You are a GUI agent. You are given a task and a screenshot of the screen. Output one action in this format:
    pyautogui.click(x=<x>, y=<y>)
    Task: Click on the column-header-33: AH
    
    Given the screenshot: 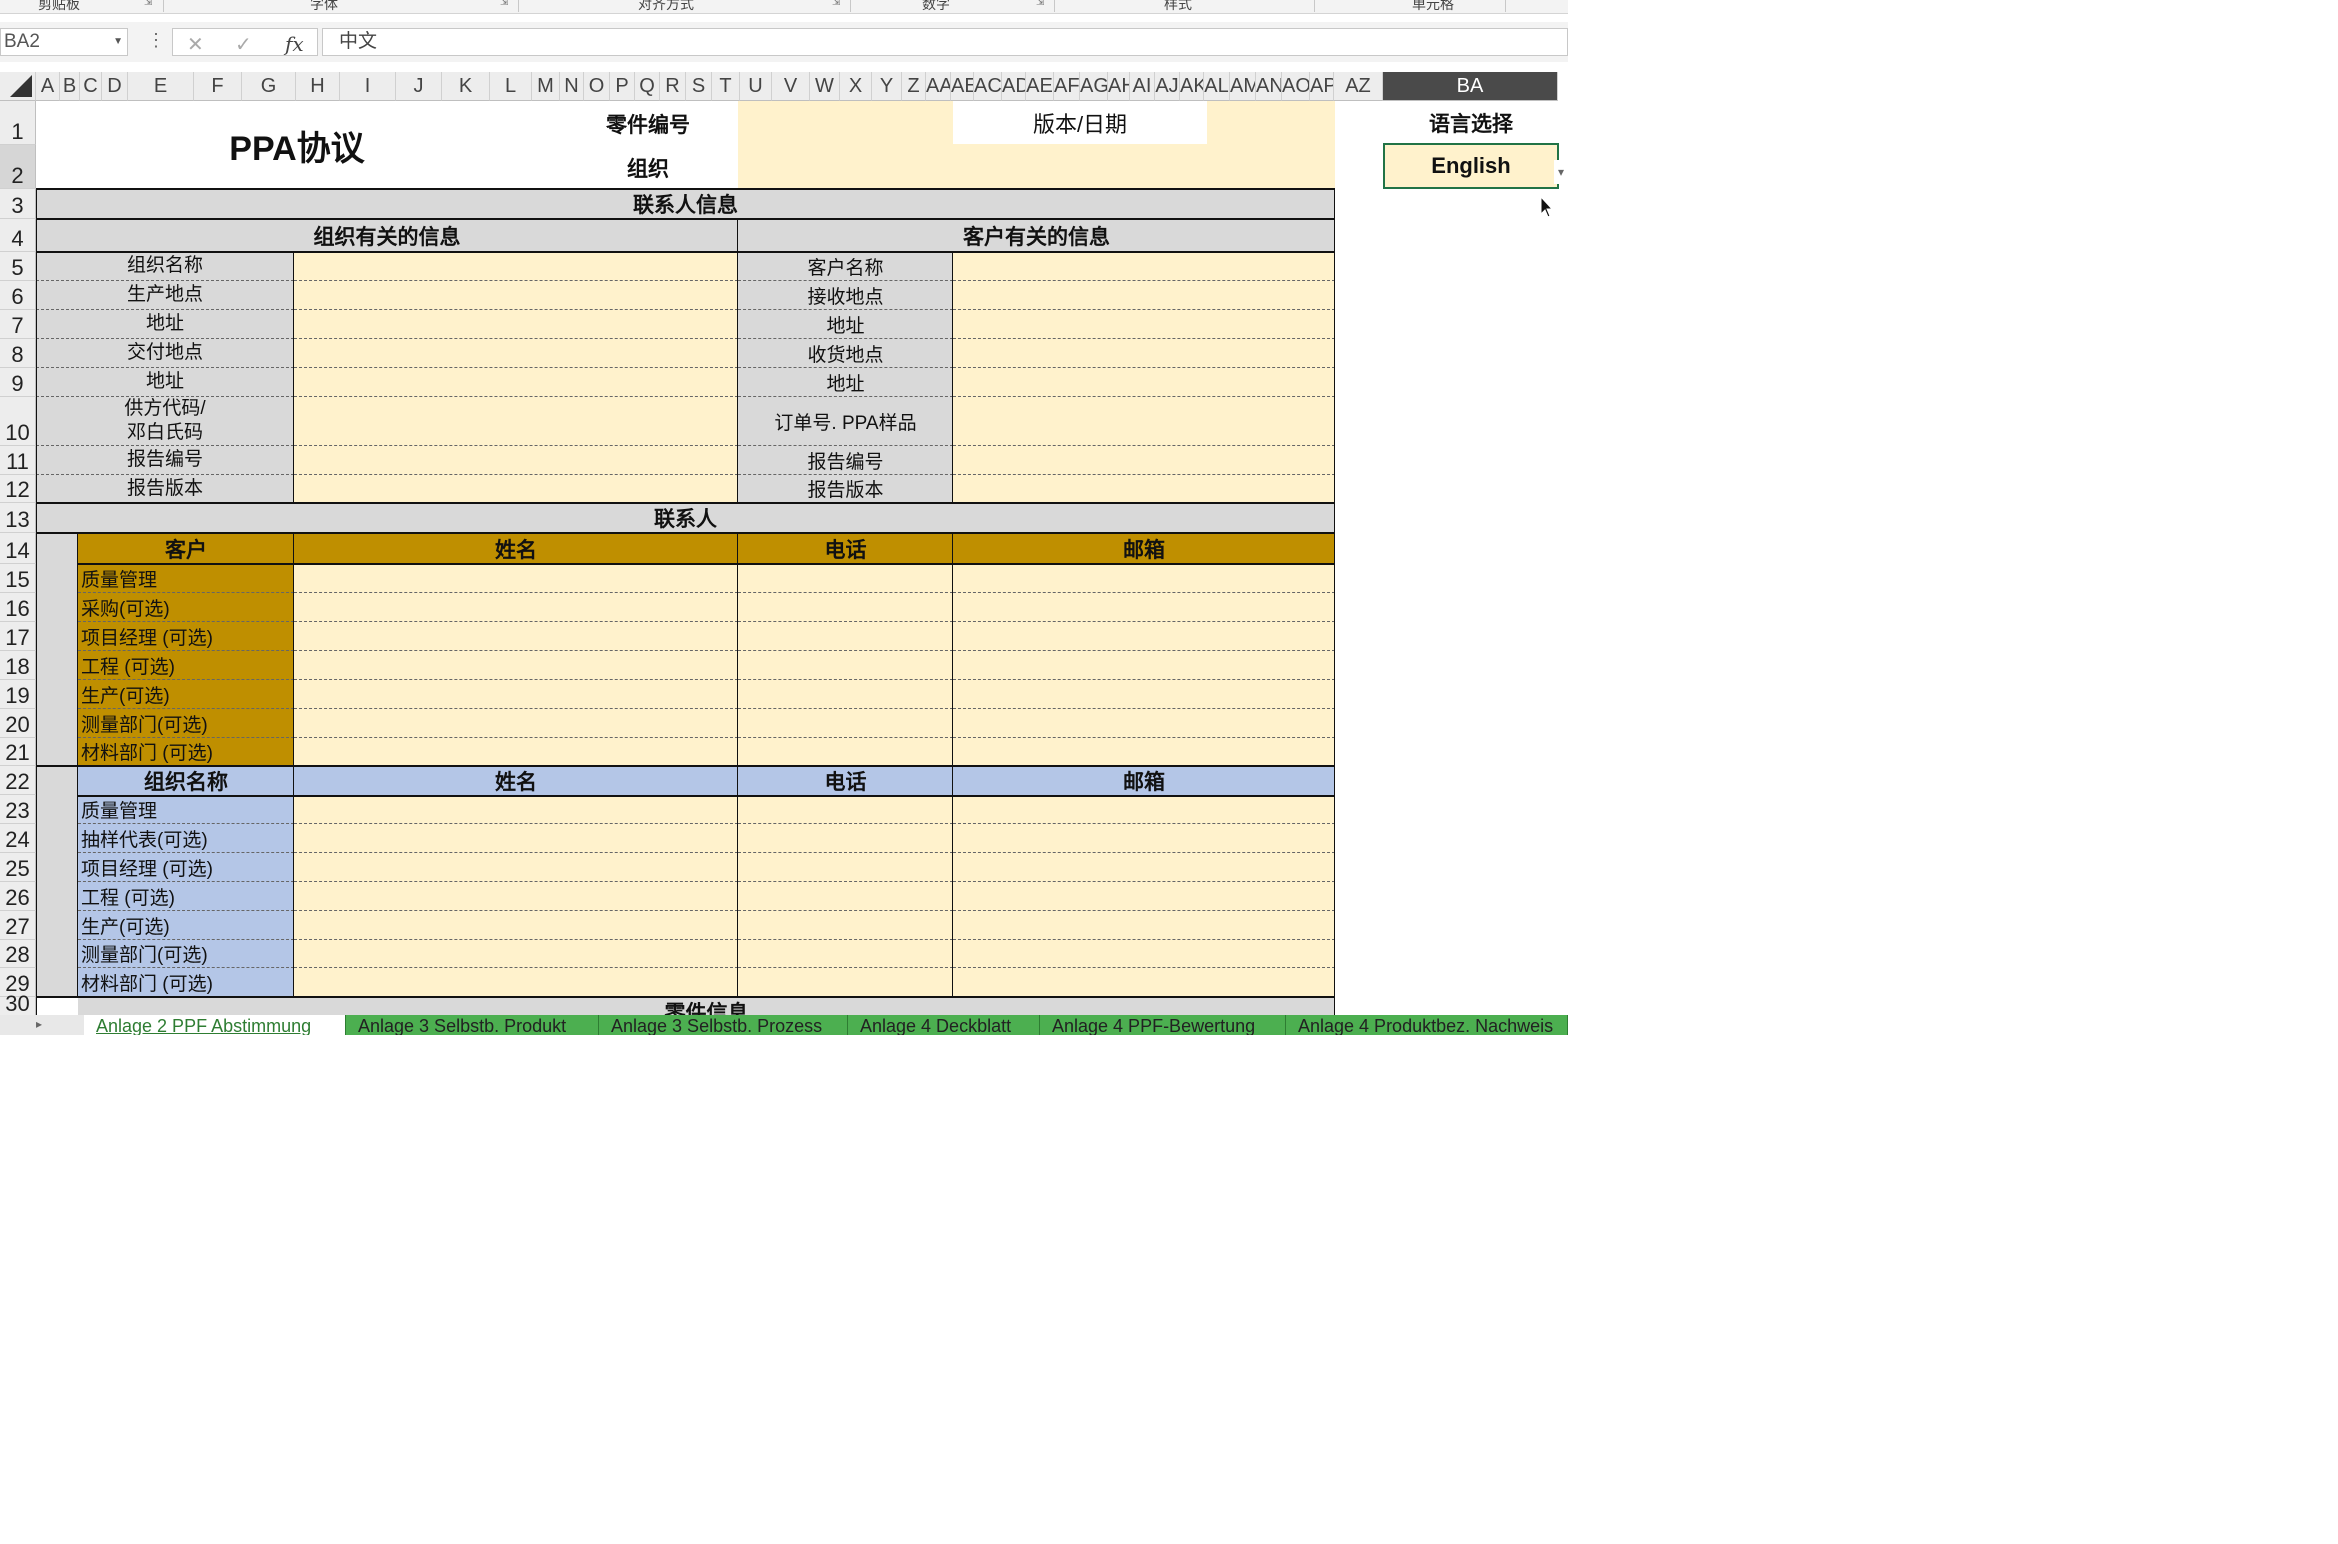 What is the action you would take?
    pyautogui.click(x=1119, y=86)
    